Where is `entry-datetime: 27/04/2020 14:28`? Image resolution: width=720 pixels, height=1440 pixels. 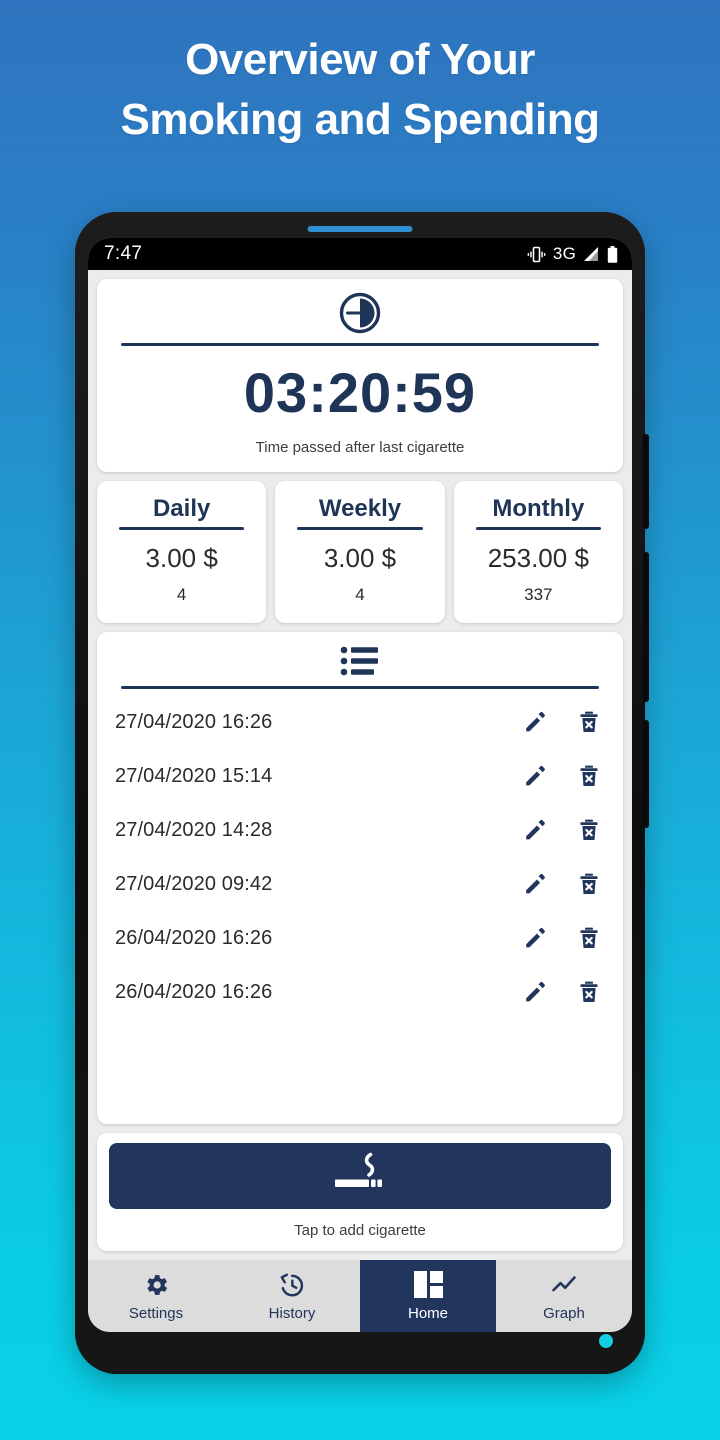
entry-datetime: 27/04/2020 14:28 is located at coordinates (194, 829).